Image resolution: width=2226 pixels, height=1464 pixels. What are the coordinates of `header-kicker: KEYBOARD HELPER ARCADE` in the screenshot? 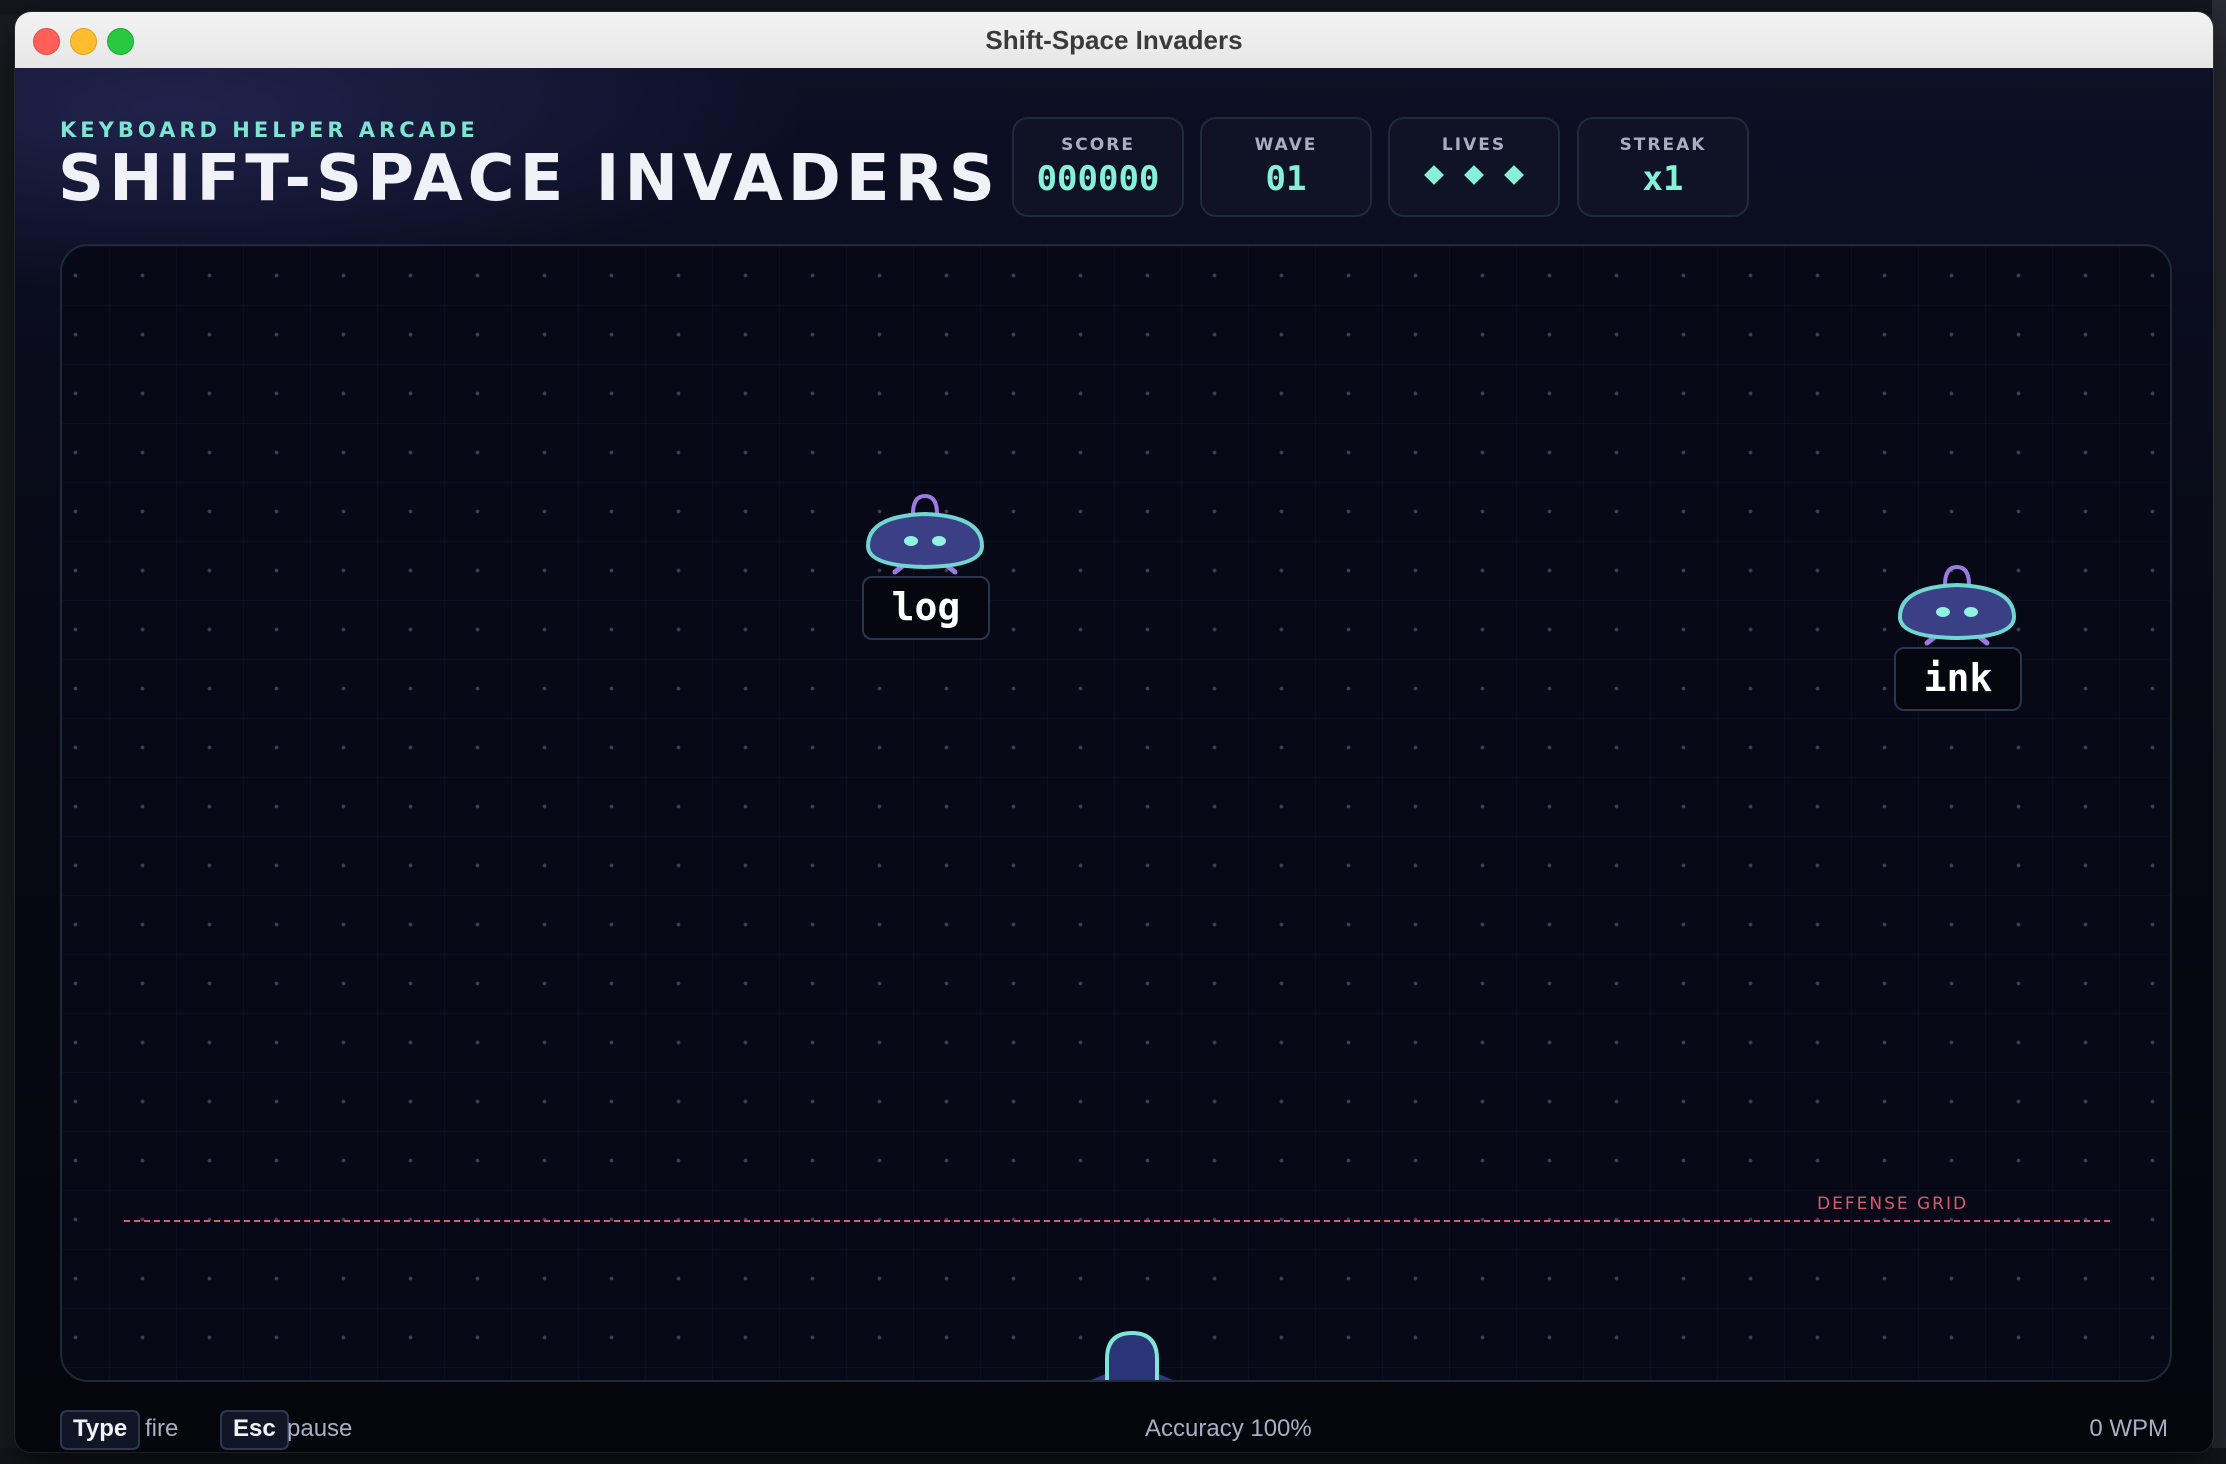 It's located at (269, 130).